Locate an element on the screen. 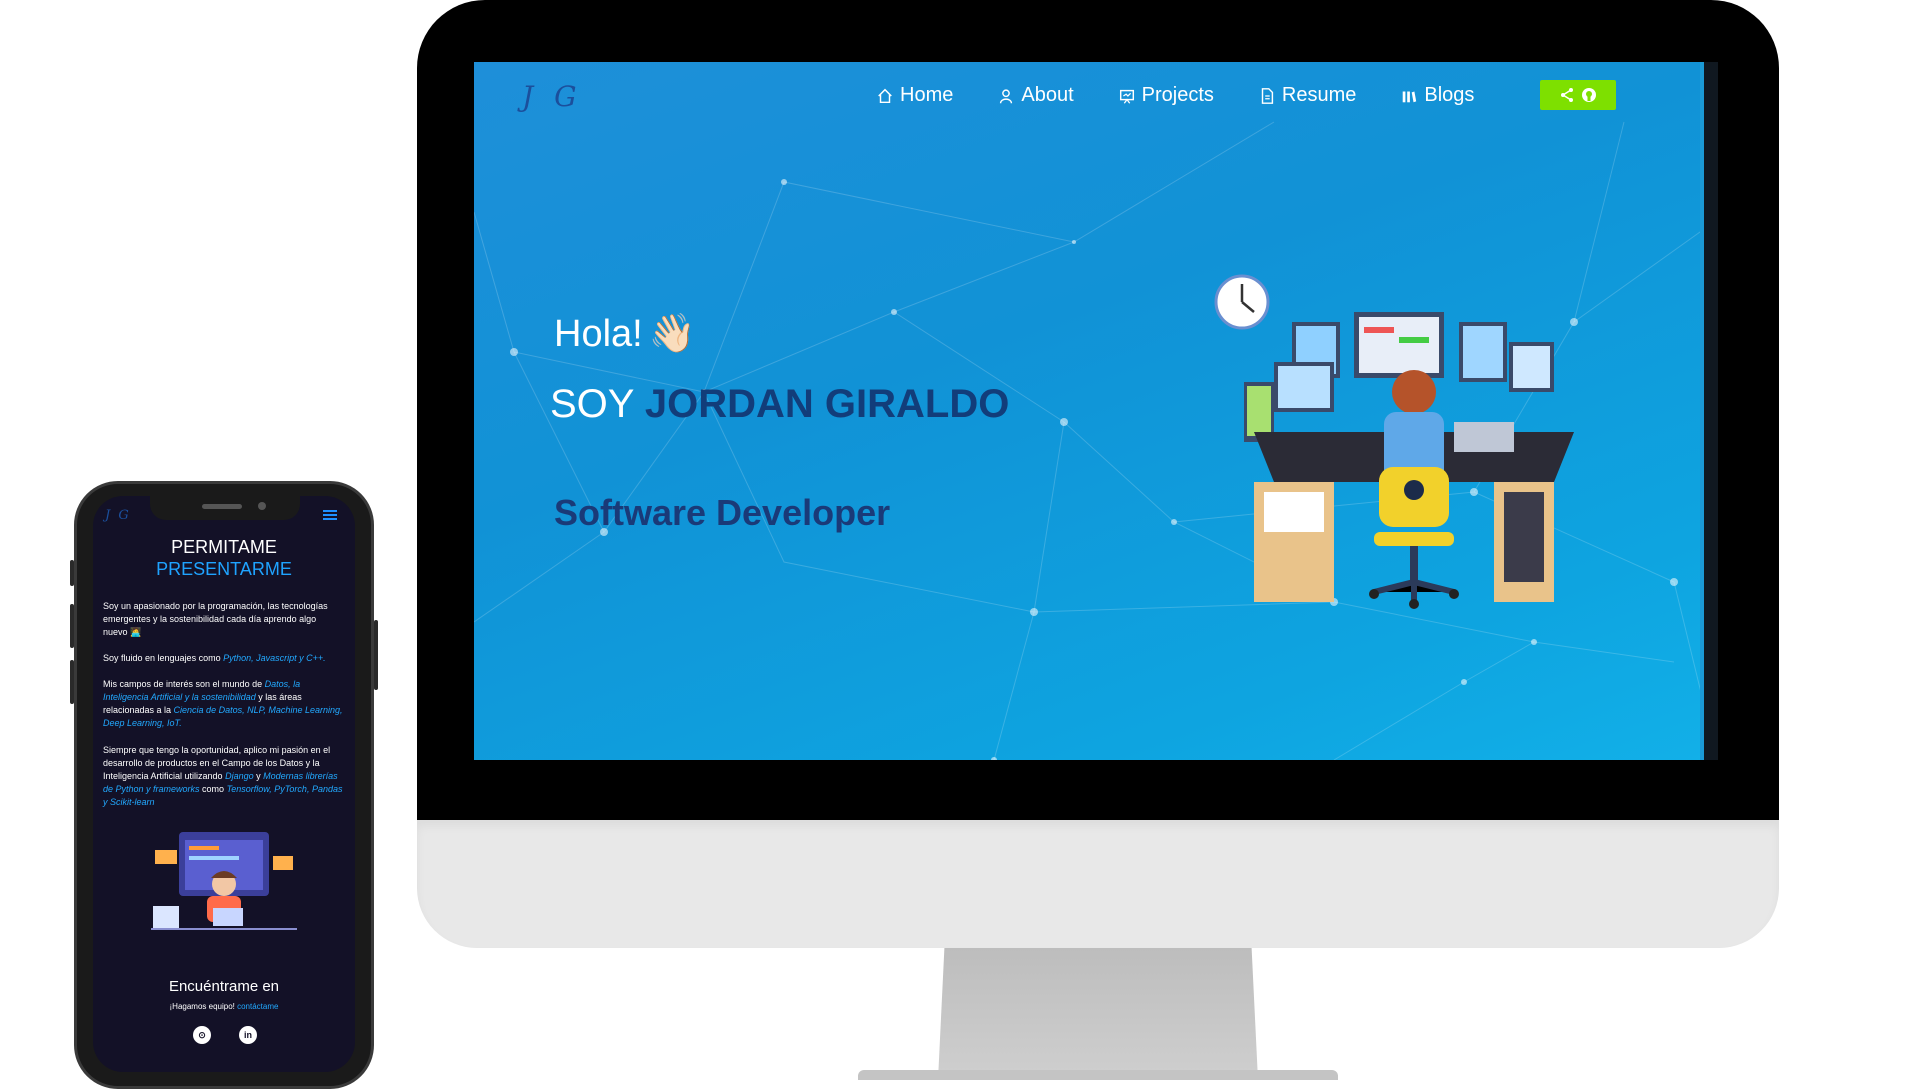  phone-logo: J G is located at coordinates (118, 515).